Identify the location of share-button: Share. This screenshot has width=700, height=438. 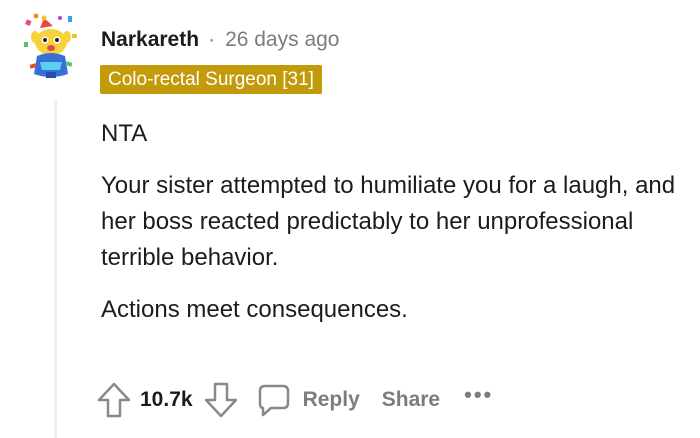
(411, 400).